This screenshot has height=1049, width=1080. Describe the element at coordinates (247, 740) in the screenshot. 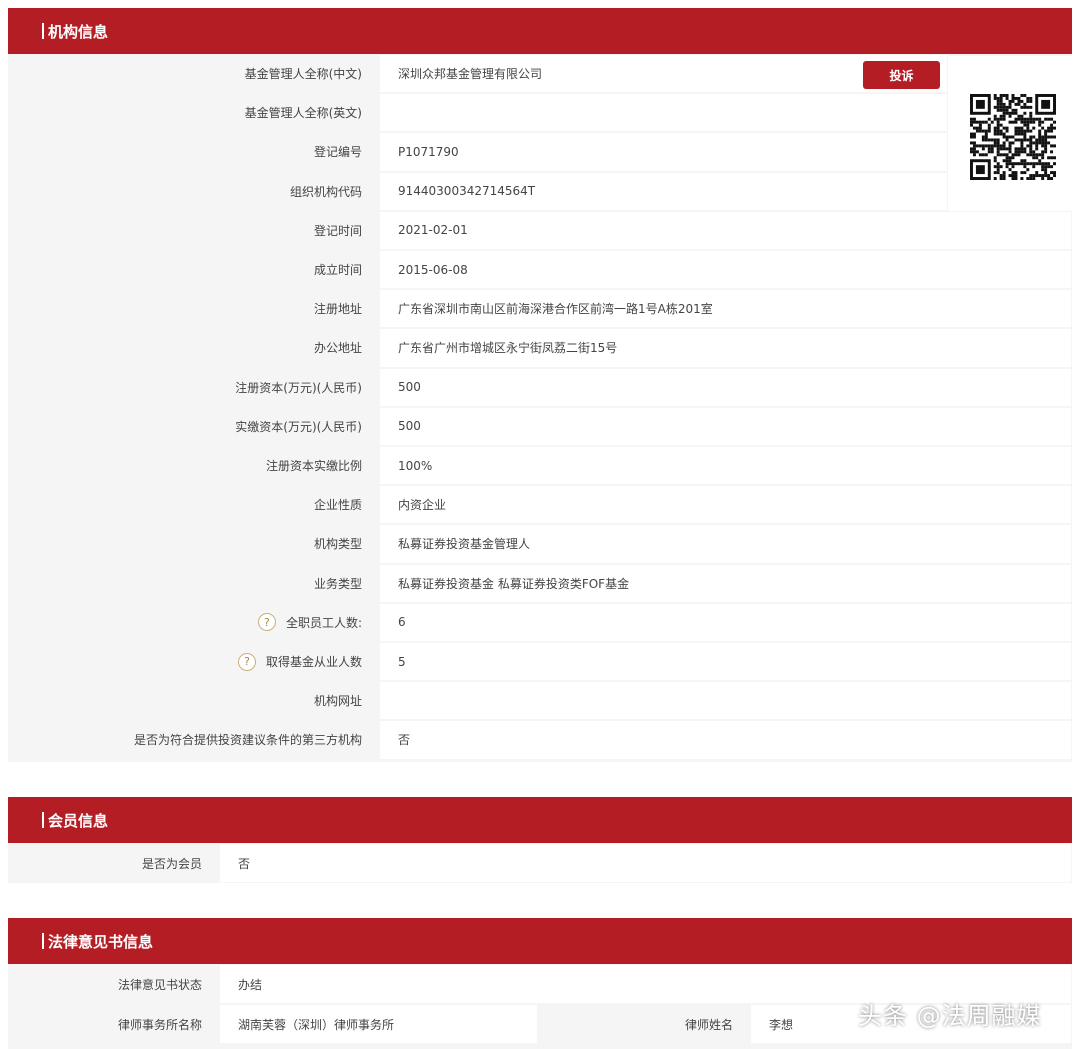

I see `info-row-label-text: 是否为符合提供投资建议条件的第三方机构` at that location.